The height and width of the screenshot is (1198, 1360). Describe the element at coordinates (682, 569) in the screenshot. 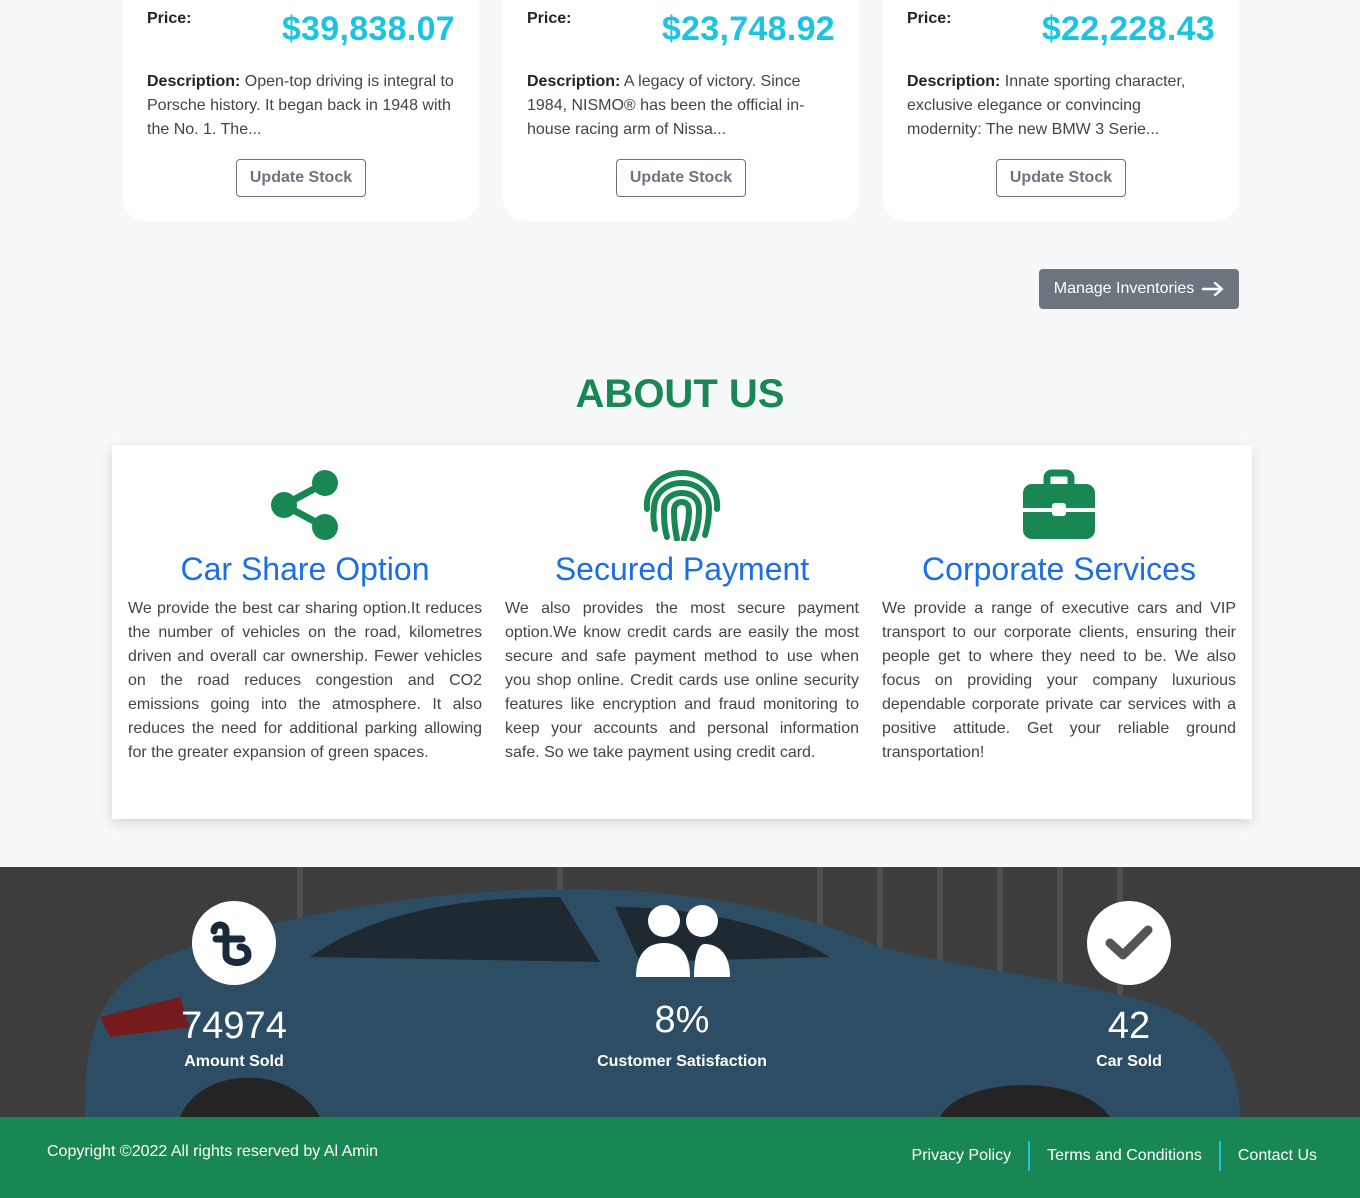

I see `feature-title: Secured Payment` at that location.